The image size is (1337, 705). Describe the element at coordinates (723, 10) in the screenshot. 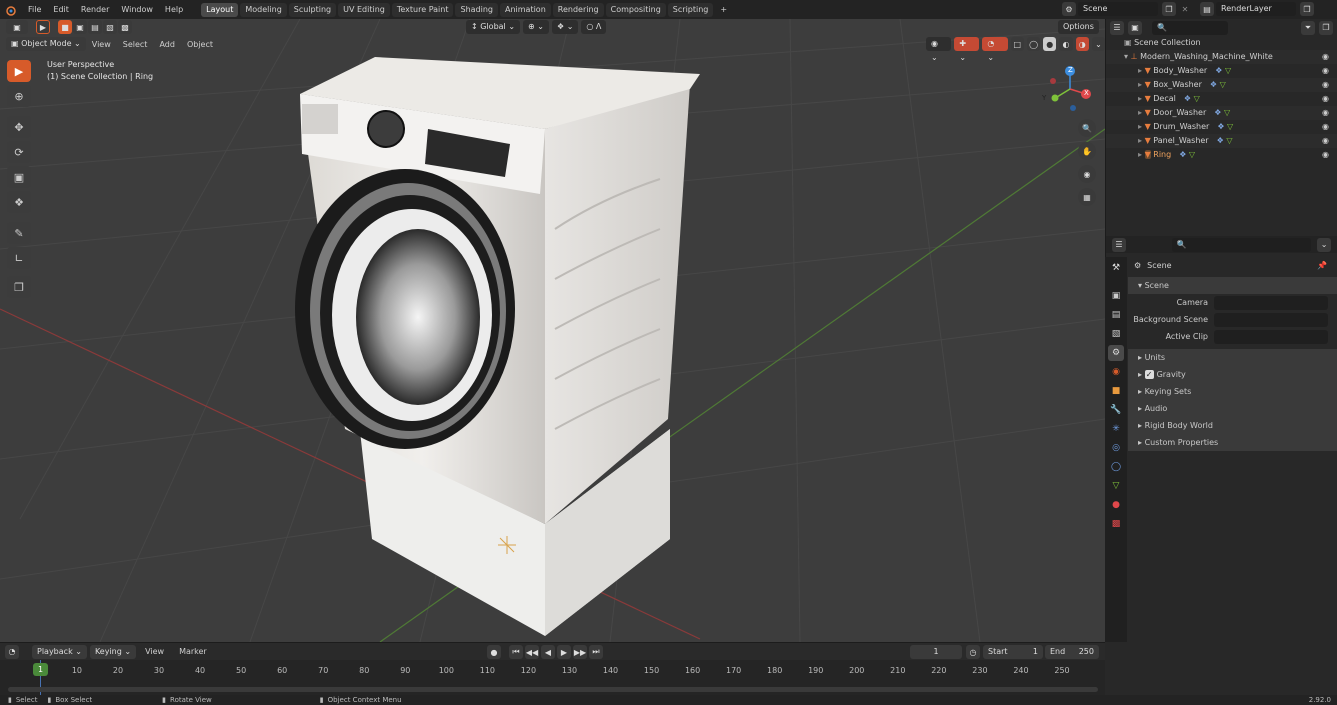

I see `add-workspace-button: +` at that location.